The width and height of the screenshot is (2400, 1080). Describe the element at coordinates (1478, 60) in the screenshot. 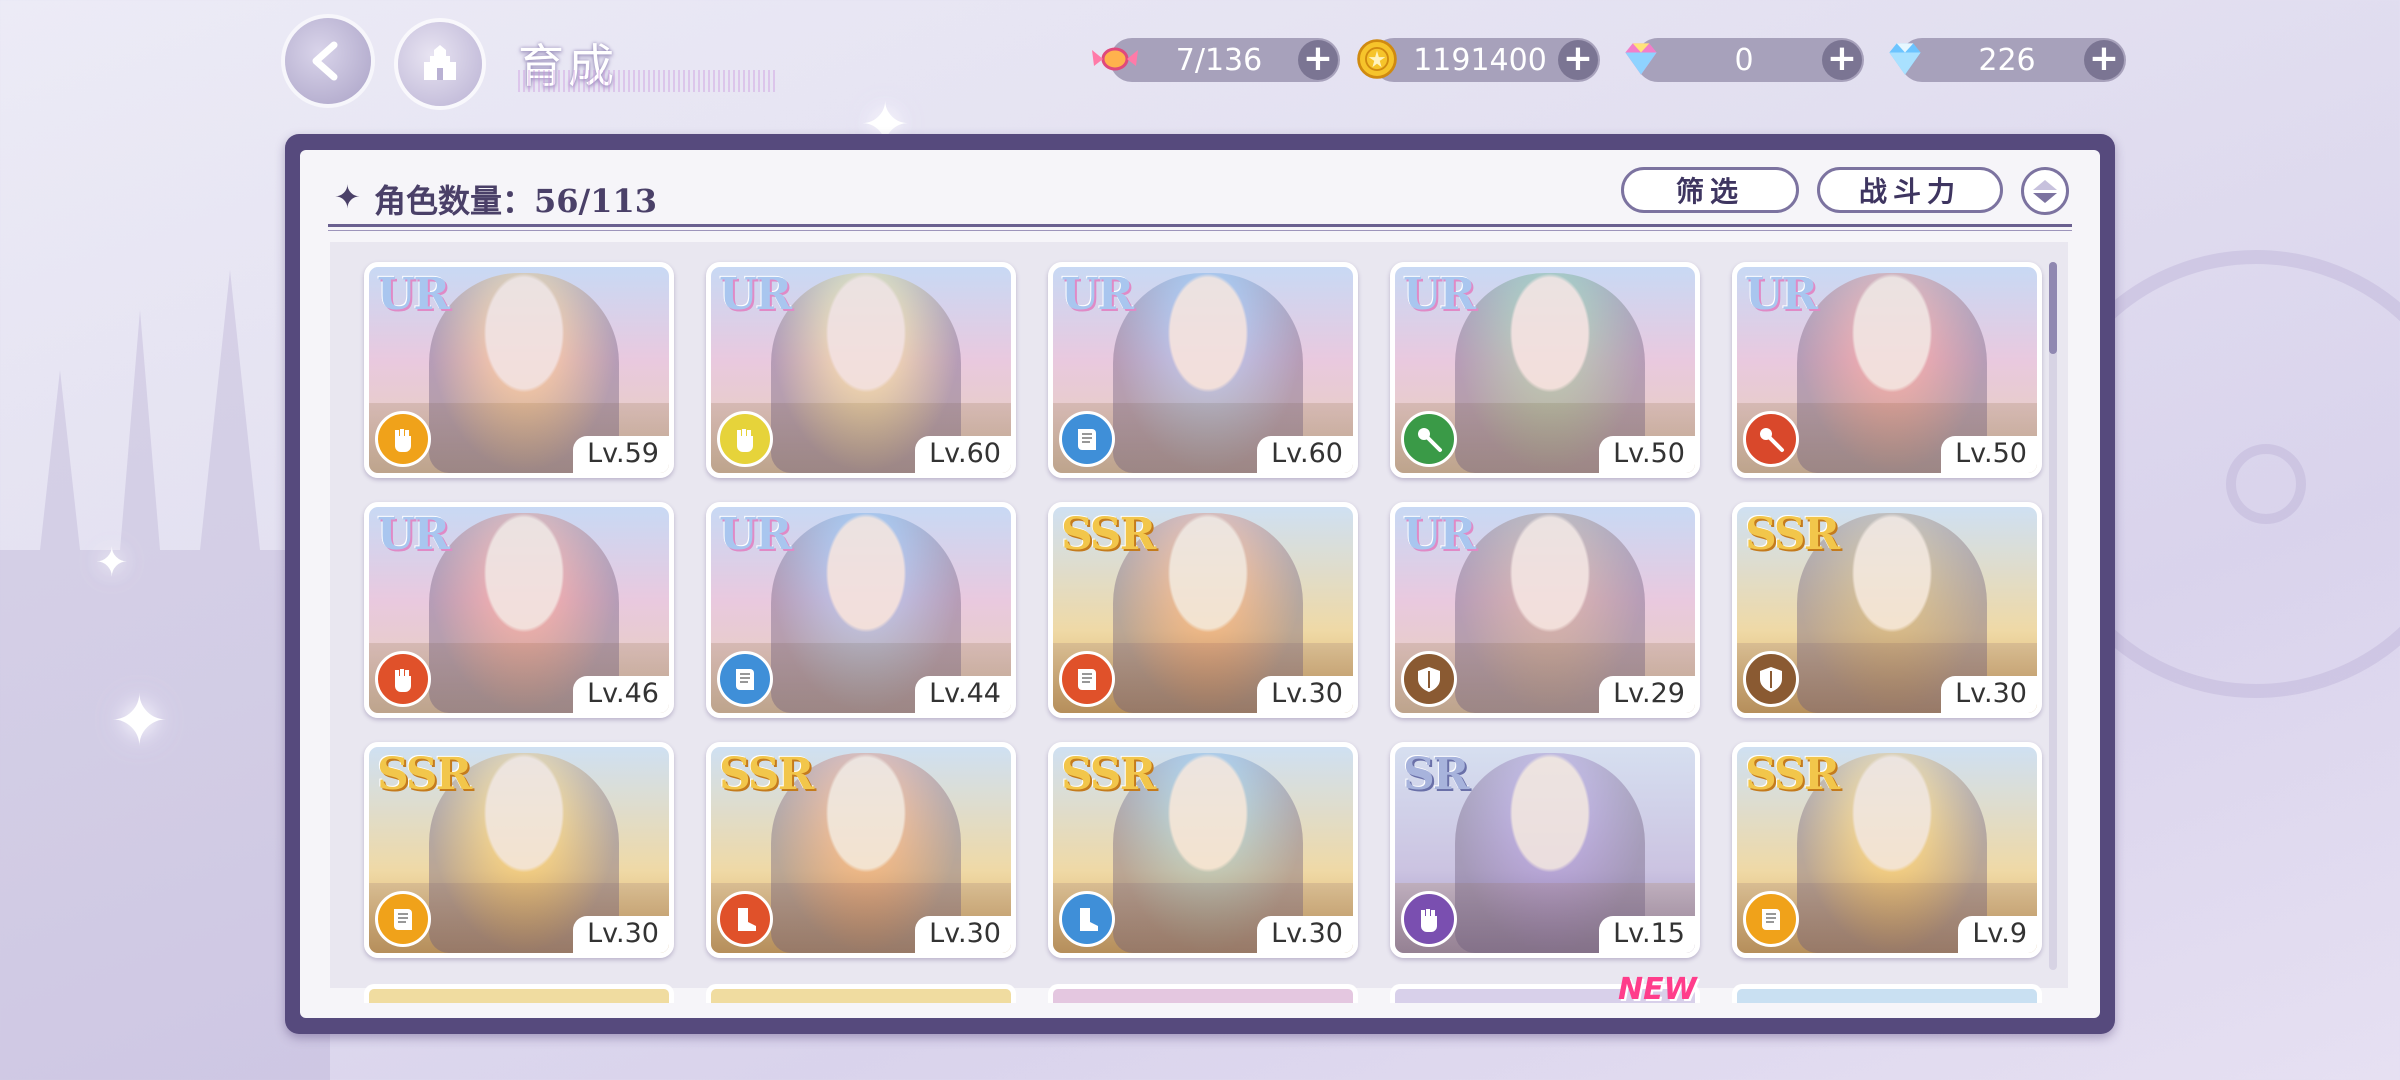

I see `resource-gold: 1191400 +` at that location.